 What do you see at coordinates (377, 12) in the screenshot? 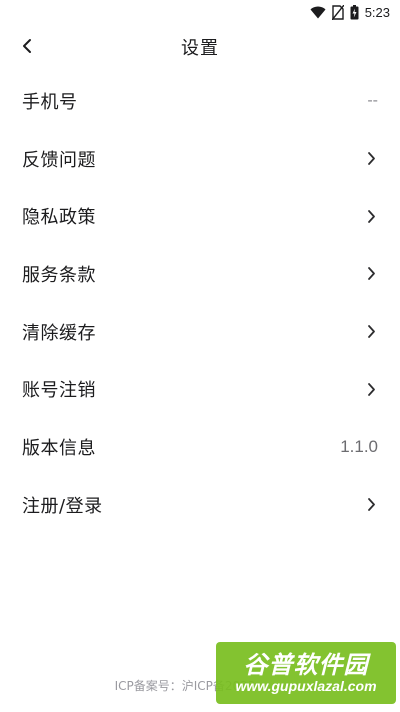
I see `status-time: 5:23` at bounding box center [377, 12].